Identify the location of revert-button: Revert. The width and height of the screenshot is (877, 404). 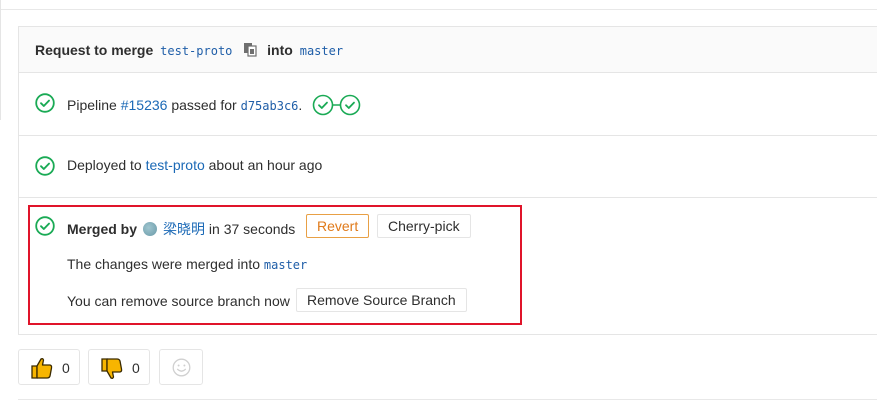
(338, 226).